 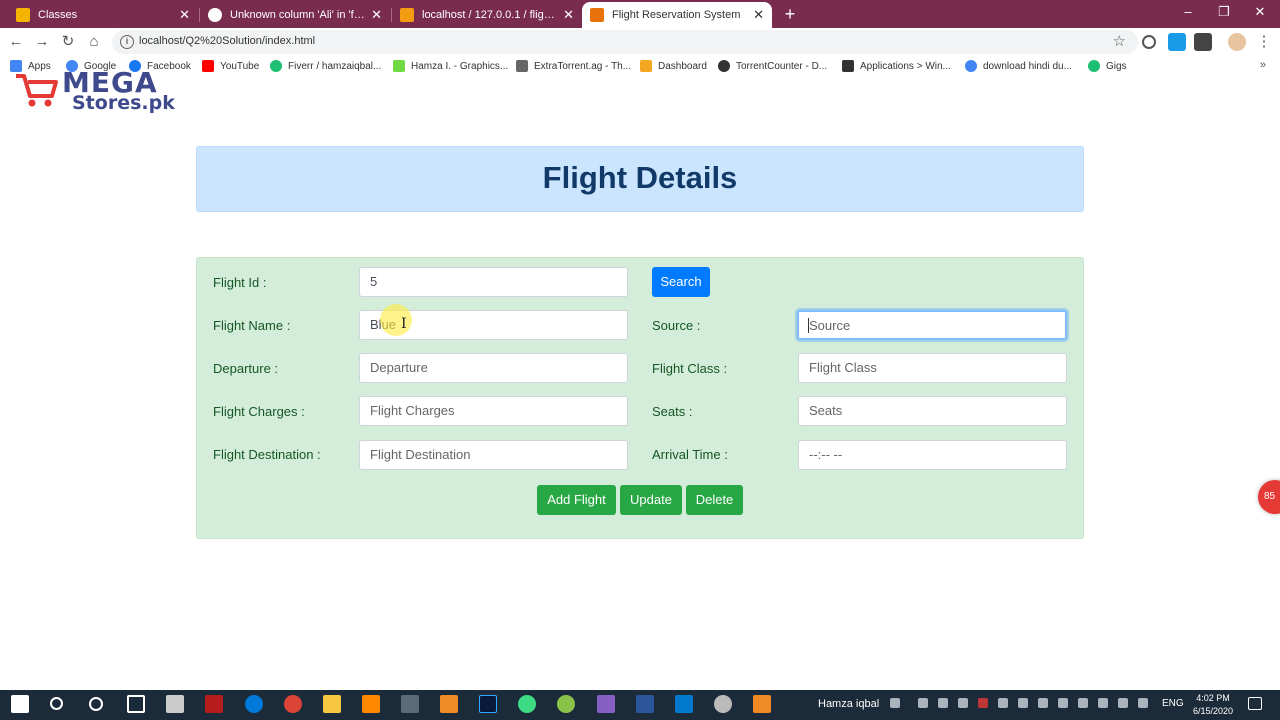 What do you see at coordinates (672, 411) in the screenshot?
I see `seats-label: Seats :` at bounding box center [672, 411].